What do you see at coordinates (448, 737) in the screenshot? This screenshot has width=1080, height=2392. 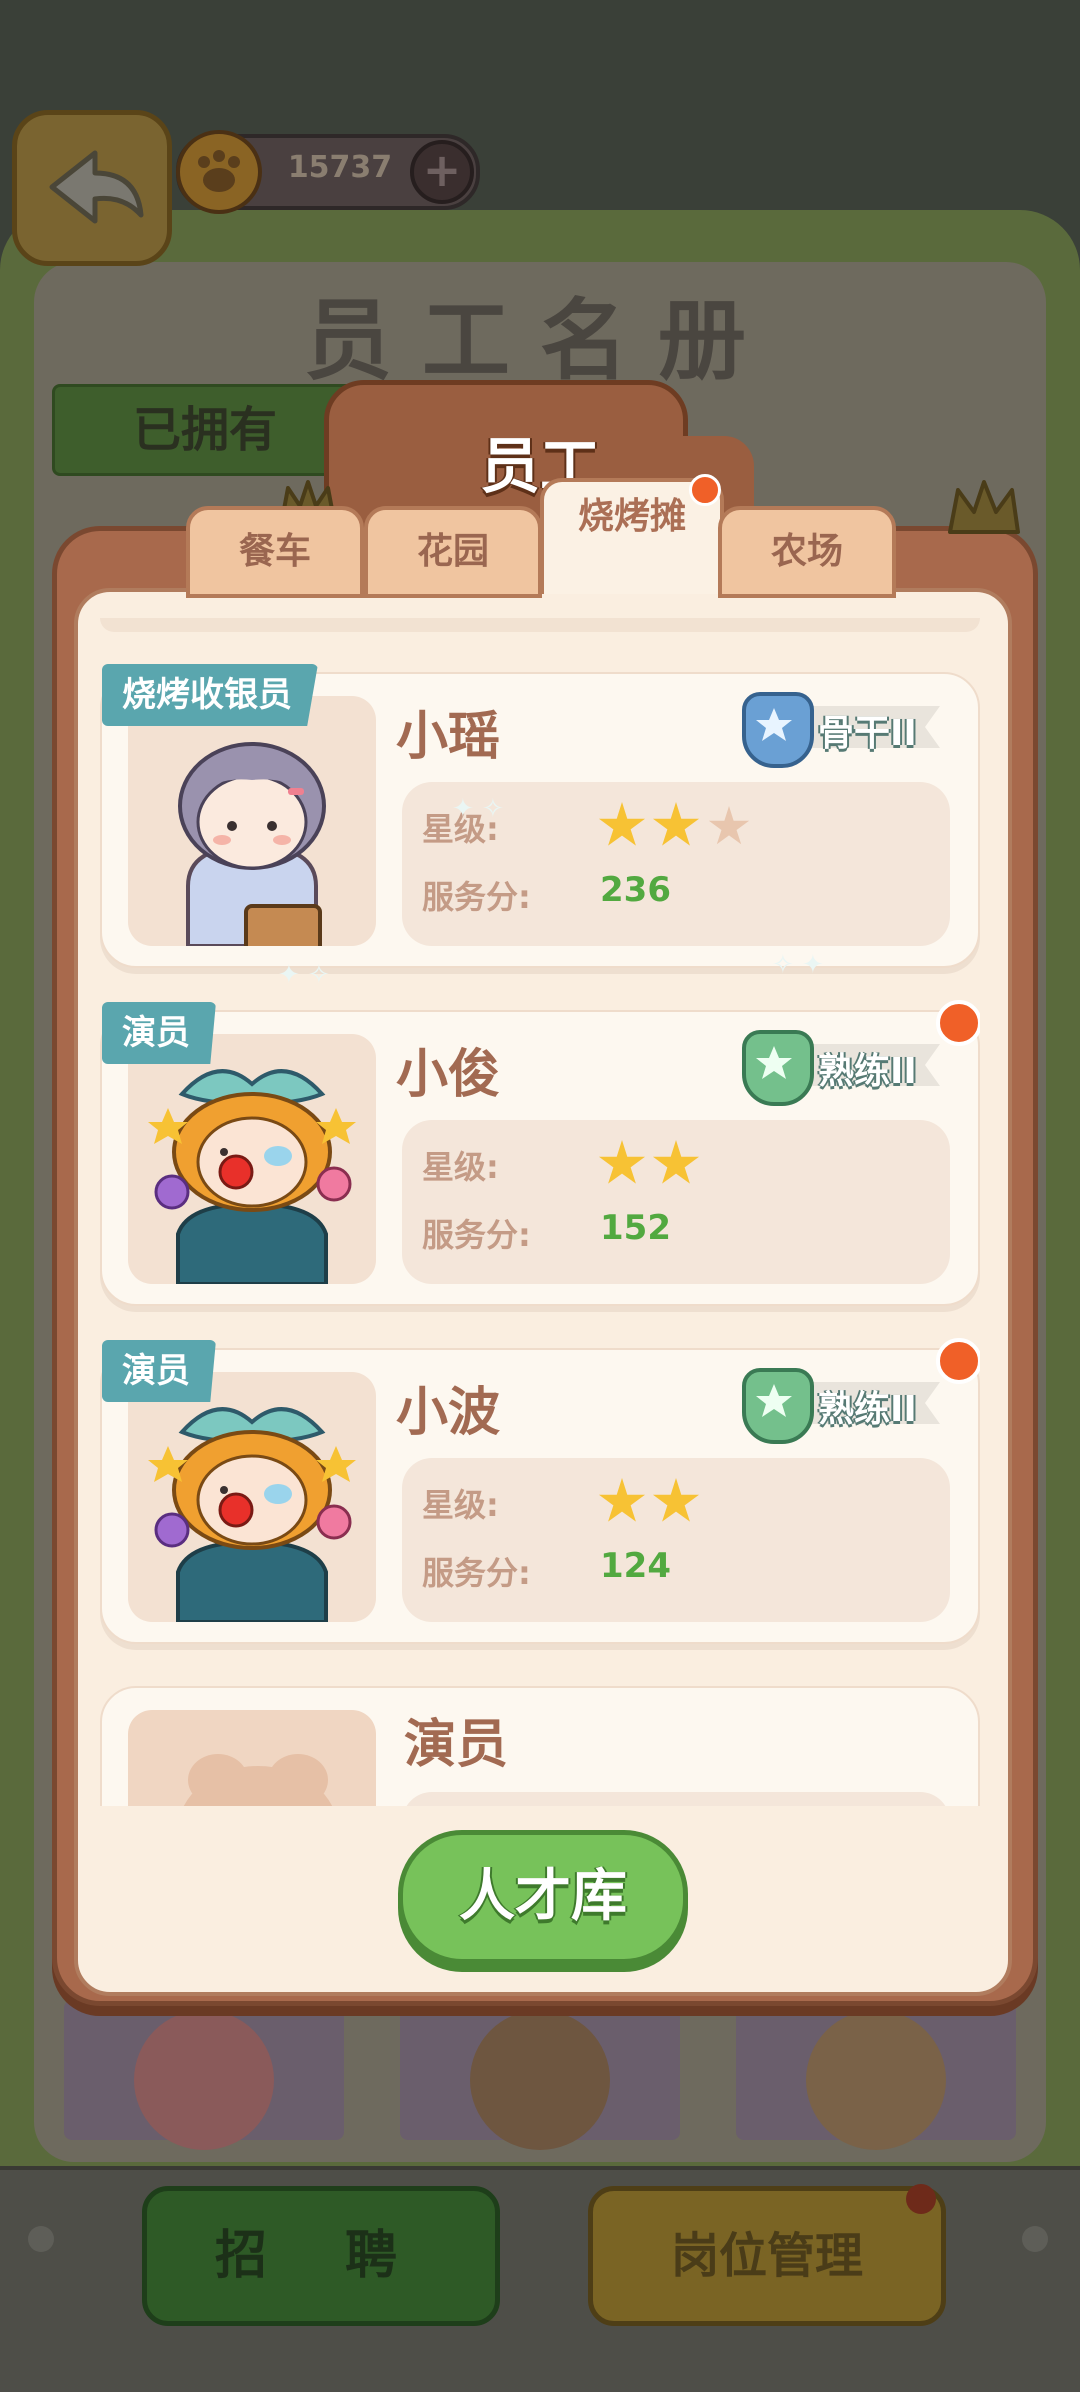 I see `staff-name: 小瑶` at bounding box center [448, 737].